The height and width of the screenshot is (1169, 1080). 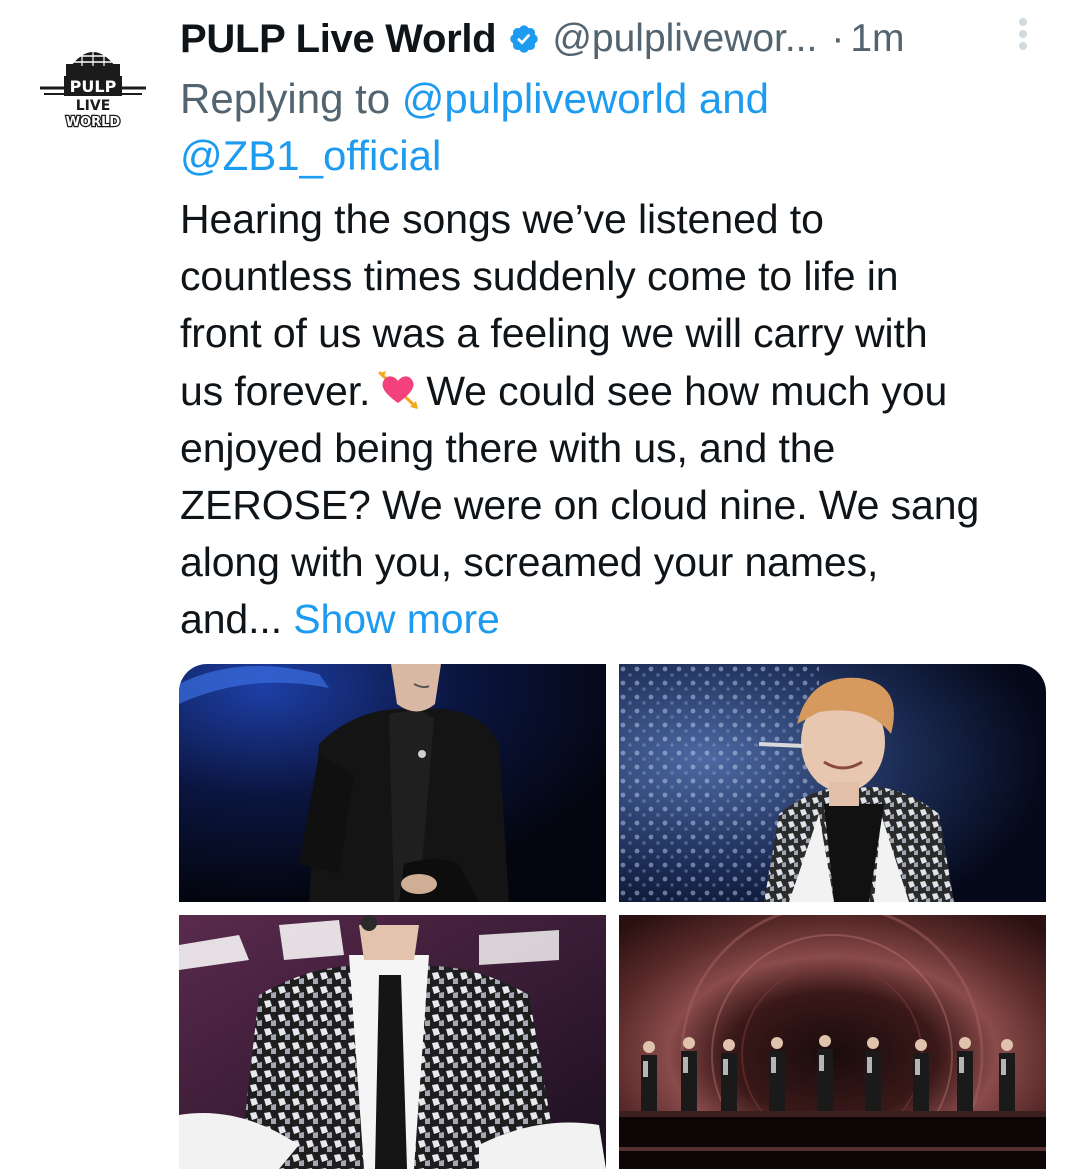 I want to click on tweet-line: us forever., so click(x=275, y=390).